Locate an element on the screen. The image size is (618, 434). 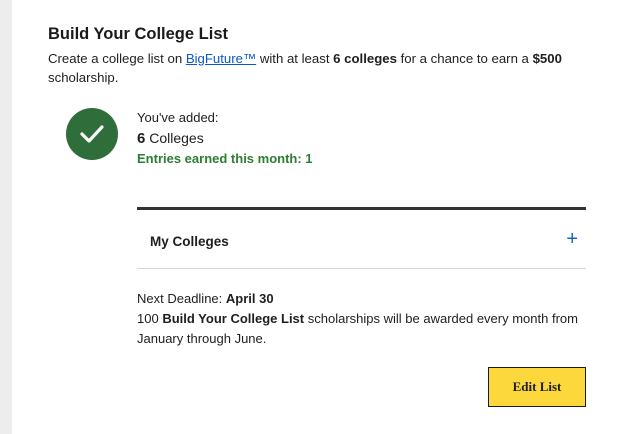
my-colleges-accordion: My Colleges + is located at coordinates (361, 238).